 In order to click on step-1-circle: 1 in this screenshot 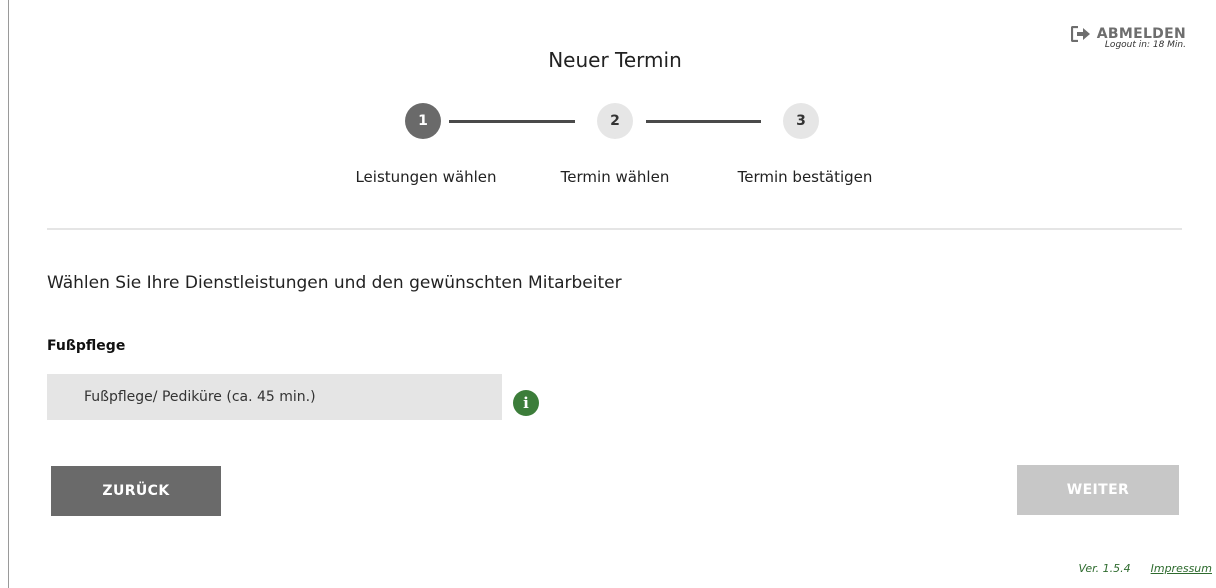, I will do `click(423, 121)`.